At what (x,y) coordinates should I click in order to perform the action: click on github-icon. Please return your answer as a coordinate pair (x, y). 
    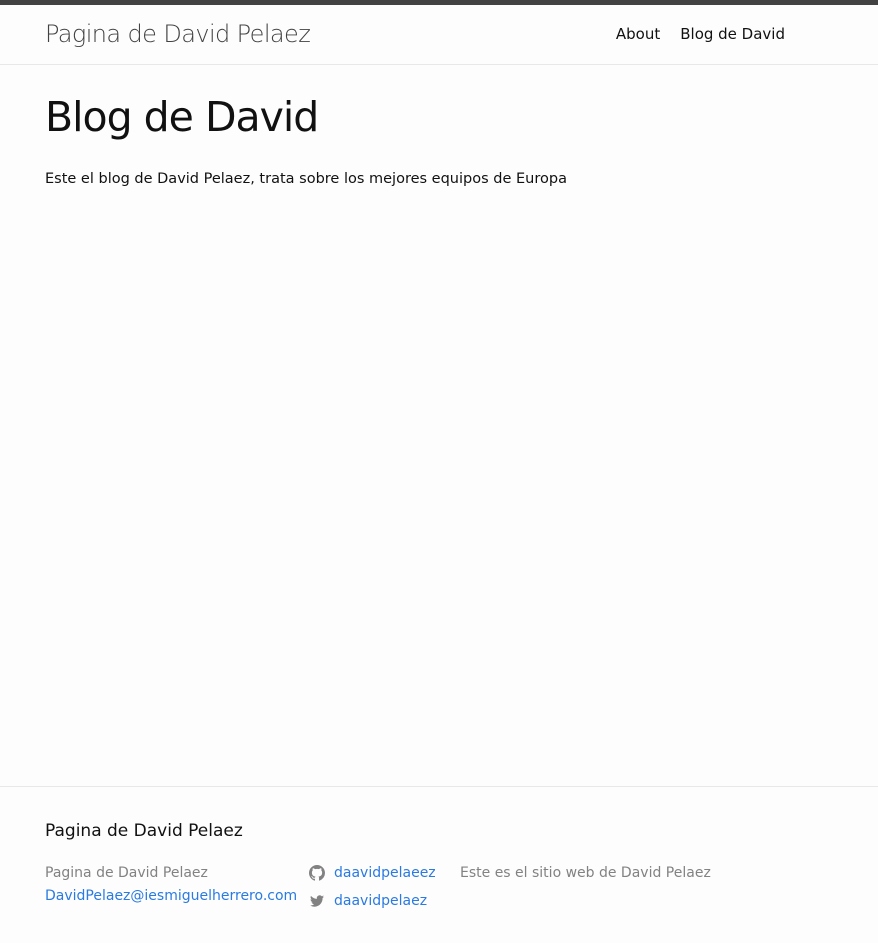
    Looking at the image, I should click on (316, 873).